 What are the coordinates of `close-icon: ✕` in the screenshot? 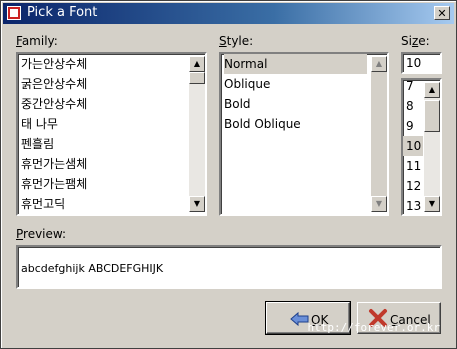 It's located at (442, 13).